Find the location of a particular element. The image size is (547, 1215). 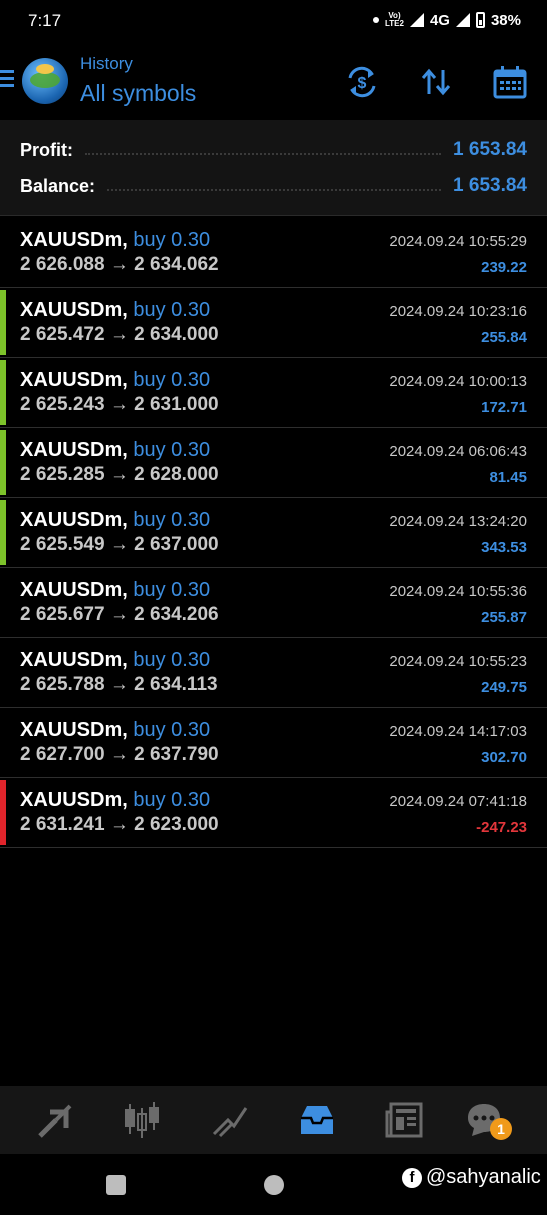

news-icon is located at coordinates (405, 1120).